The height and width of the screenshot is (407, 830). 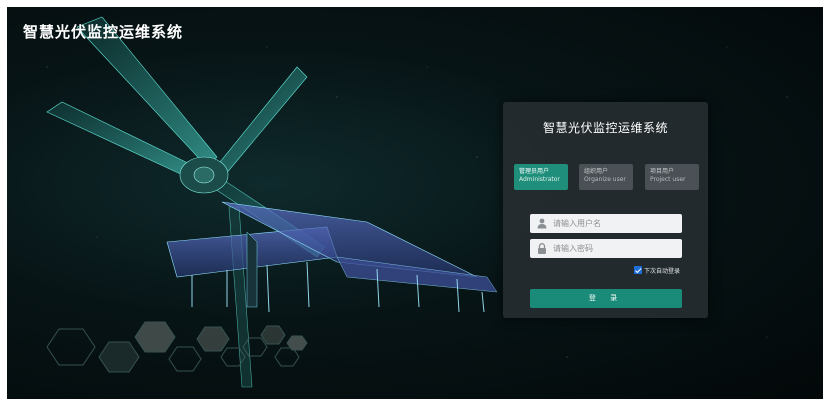 I want to click on tab-administrator-label: 管理员用户, so click(x=534, y=171).